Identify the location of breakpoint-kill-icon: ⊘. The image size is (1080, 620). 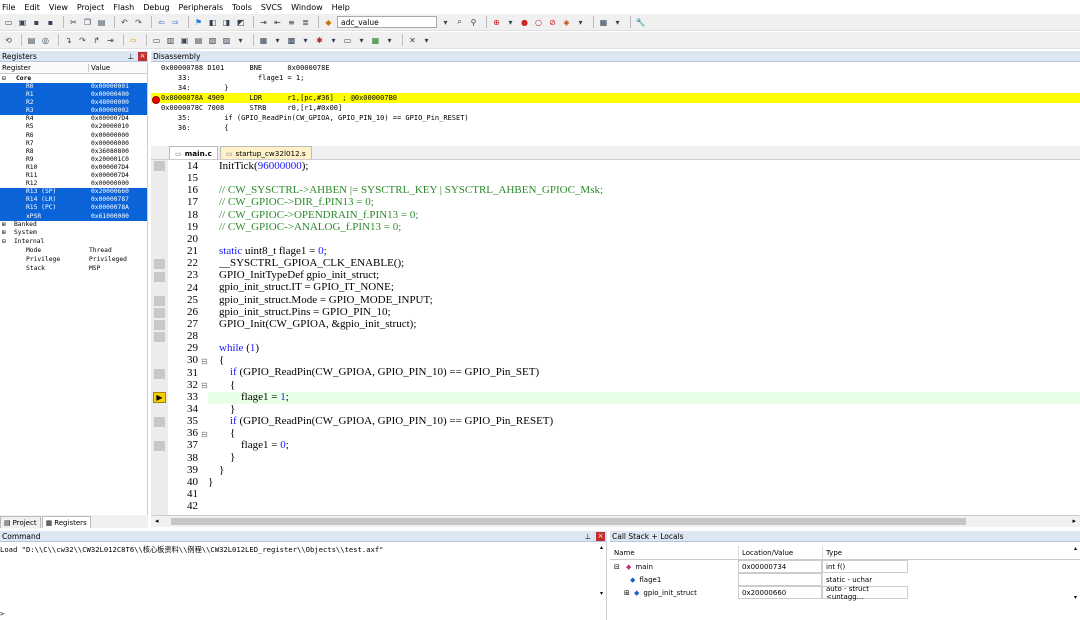
(552, 22).